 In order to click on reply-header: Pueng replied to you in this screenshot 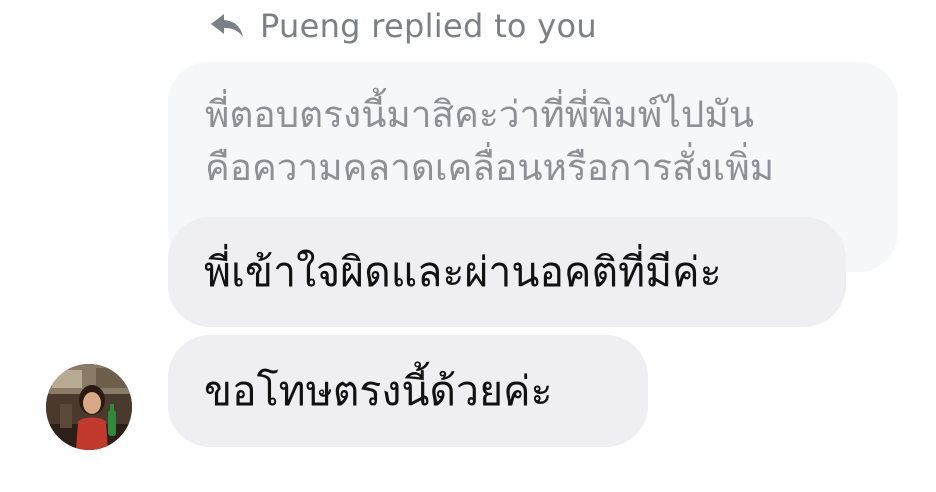, I will do `click(403, 26)`.